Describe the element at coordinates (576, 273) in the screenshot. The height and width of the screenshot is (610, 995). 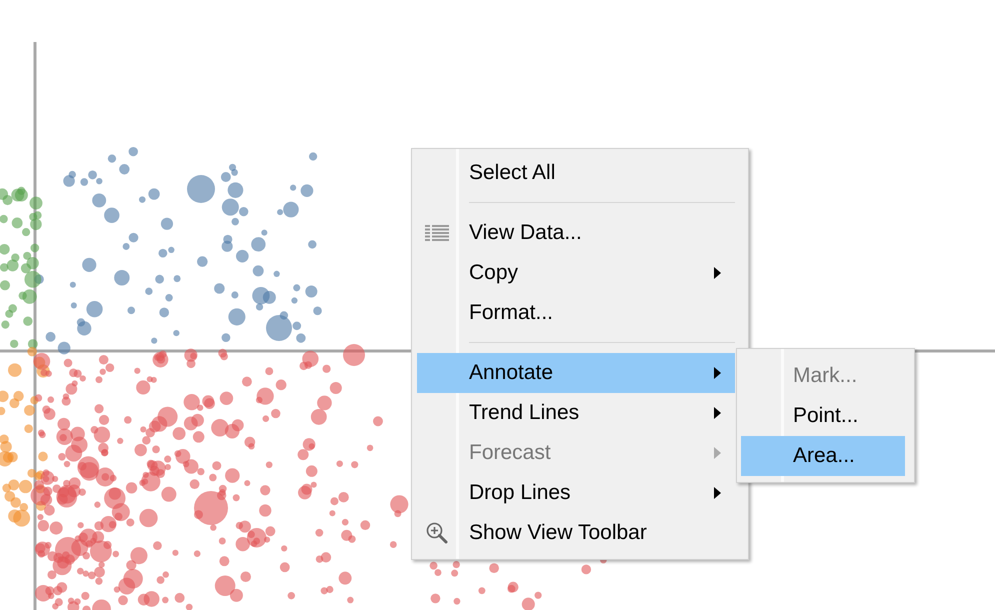
I see `menu-item: Copy` at that location.